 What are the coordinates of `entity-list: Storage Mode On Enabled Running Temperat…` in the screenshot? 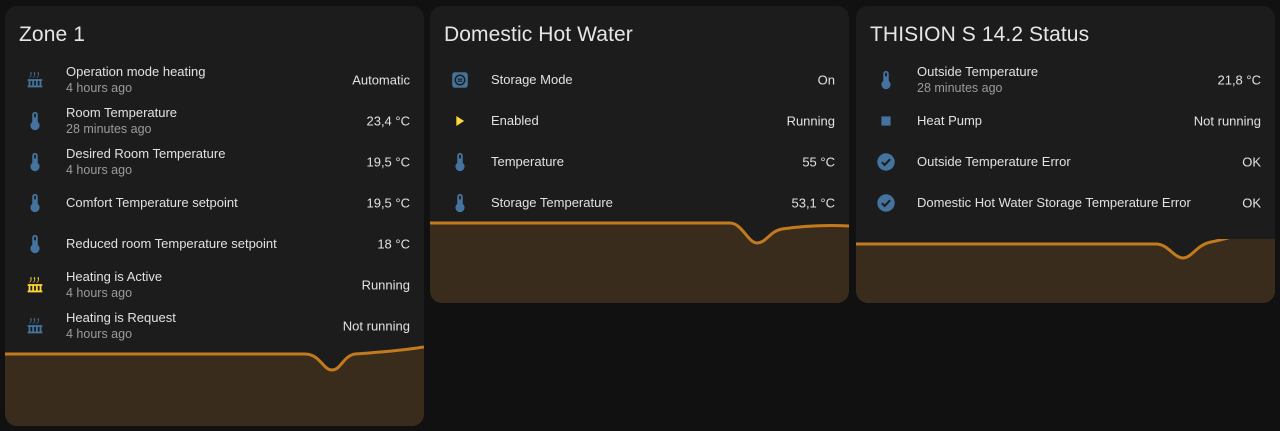 It's located at (639, 141).